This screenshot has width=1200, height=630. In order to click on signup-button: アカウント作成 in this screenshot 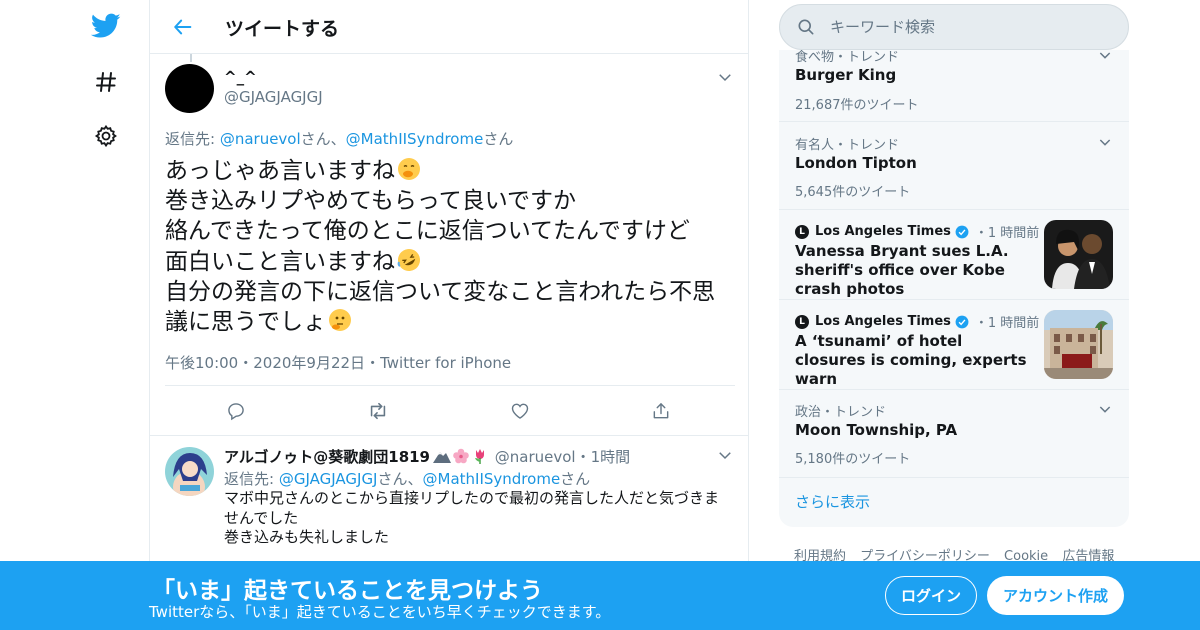, I will do `click(1055, 595)`.